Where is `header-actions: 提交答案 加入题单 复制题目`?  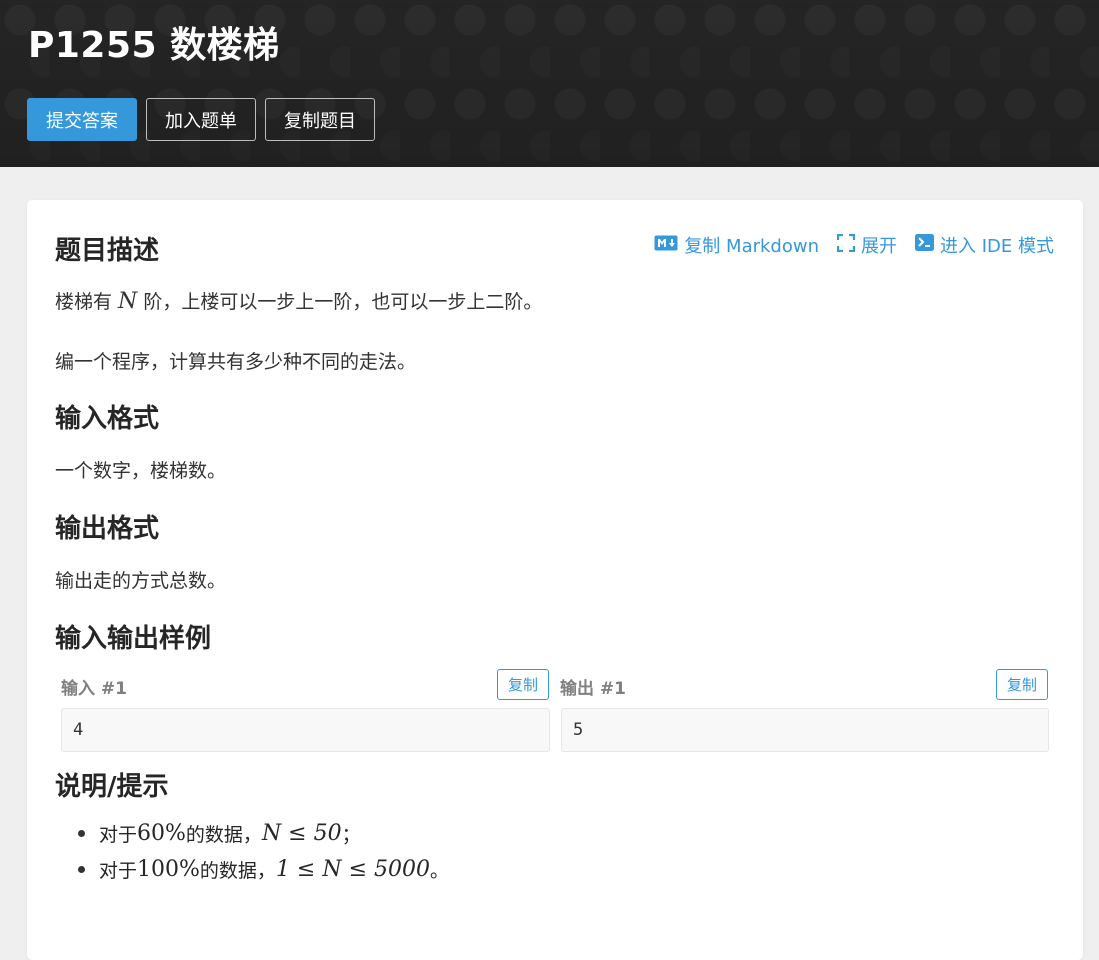 header-actions: 提交答案 加入题单 复制题目 is located at coordinates (201, 119).